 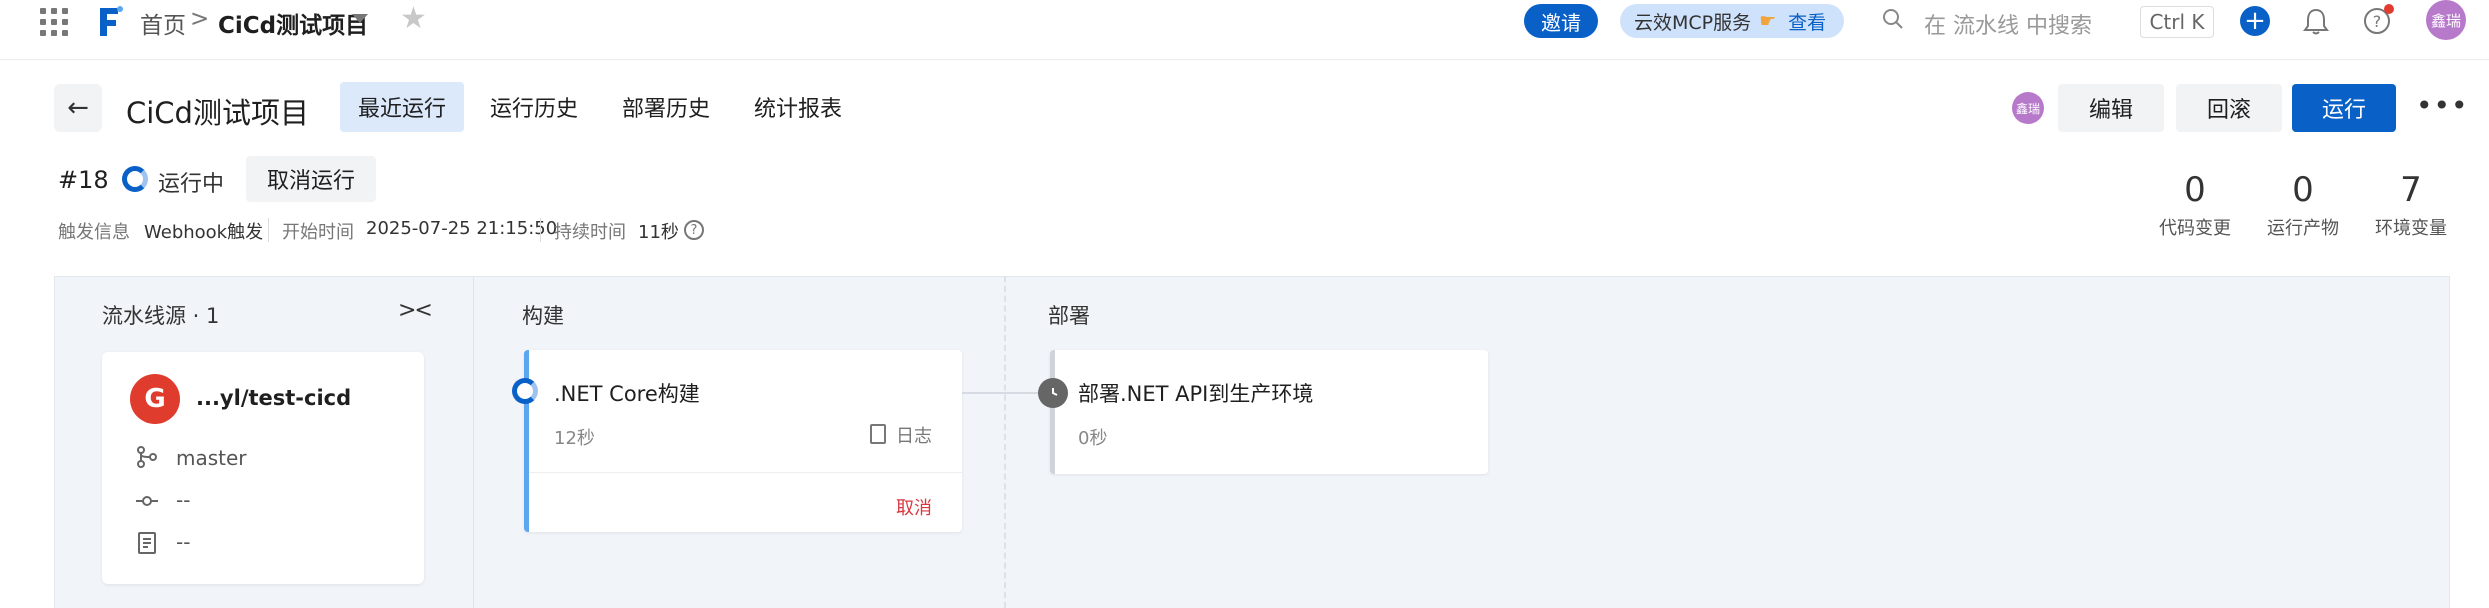 What do you see at coordinates (2344, 108) in the screenshot?
I see `run-button: 运行` at bounding box center [2344, 108].